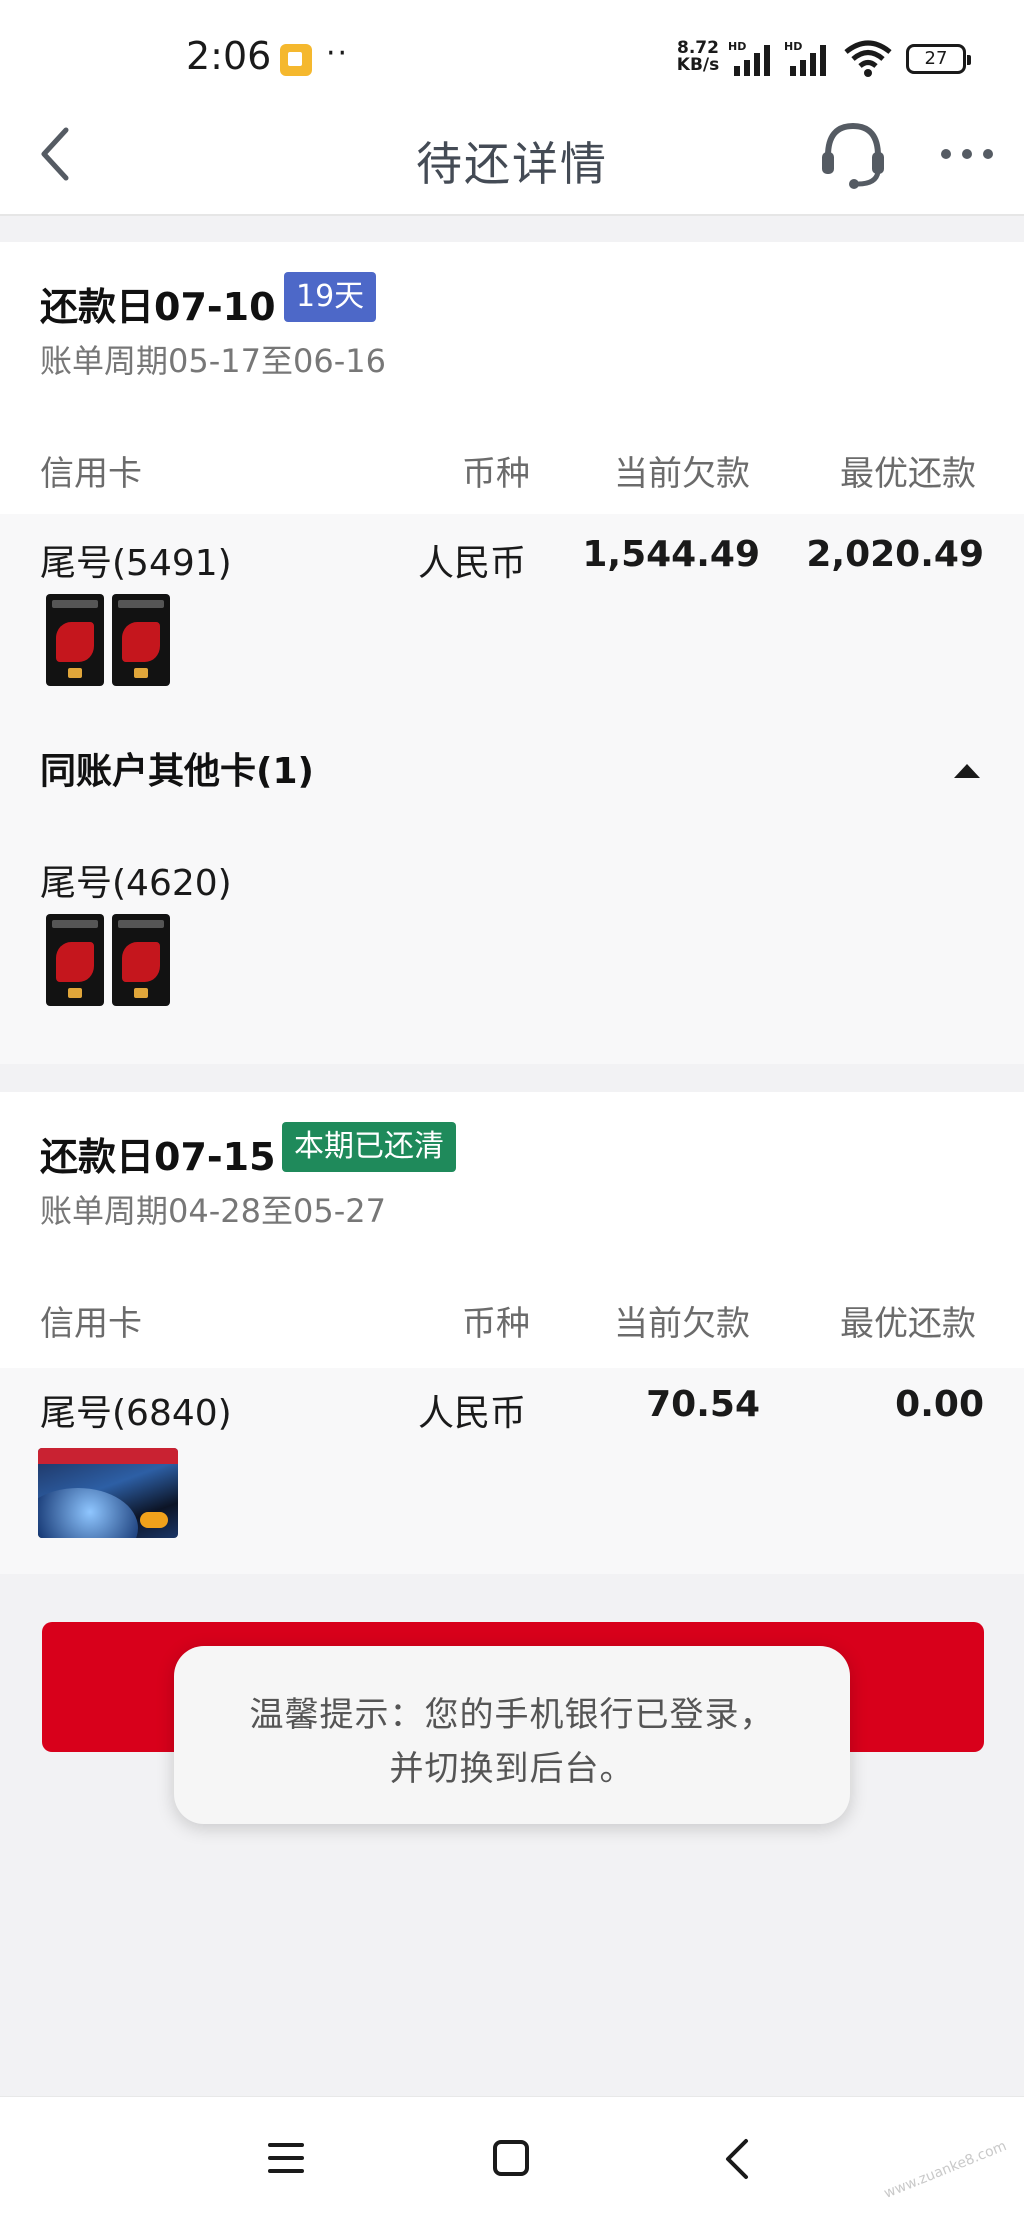 The image size is (1024, 2219). I want to click on network-speed: 8.72 KB/s, so click(698, 57).